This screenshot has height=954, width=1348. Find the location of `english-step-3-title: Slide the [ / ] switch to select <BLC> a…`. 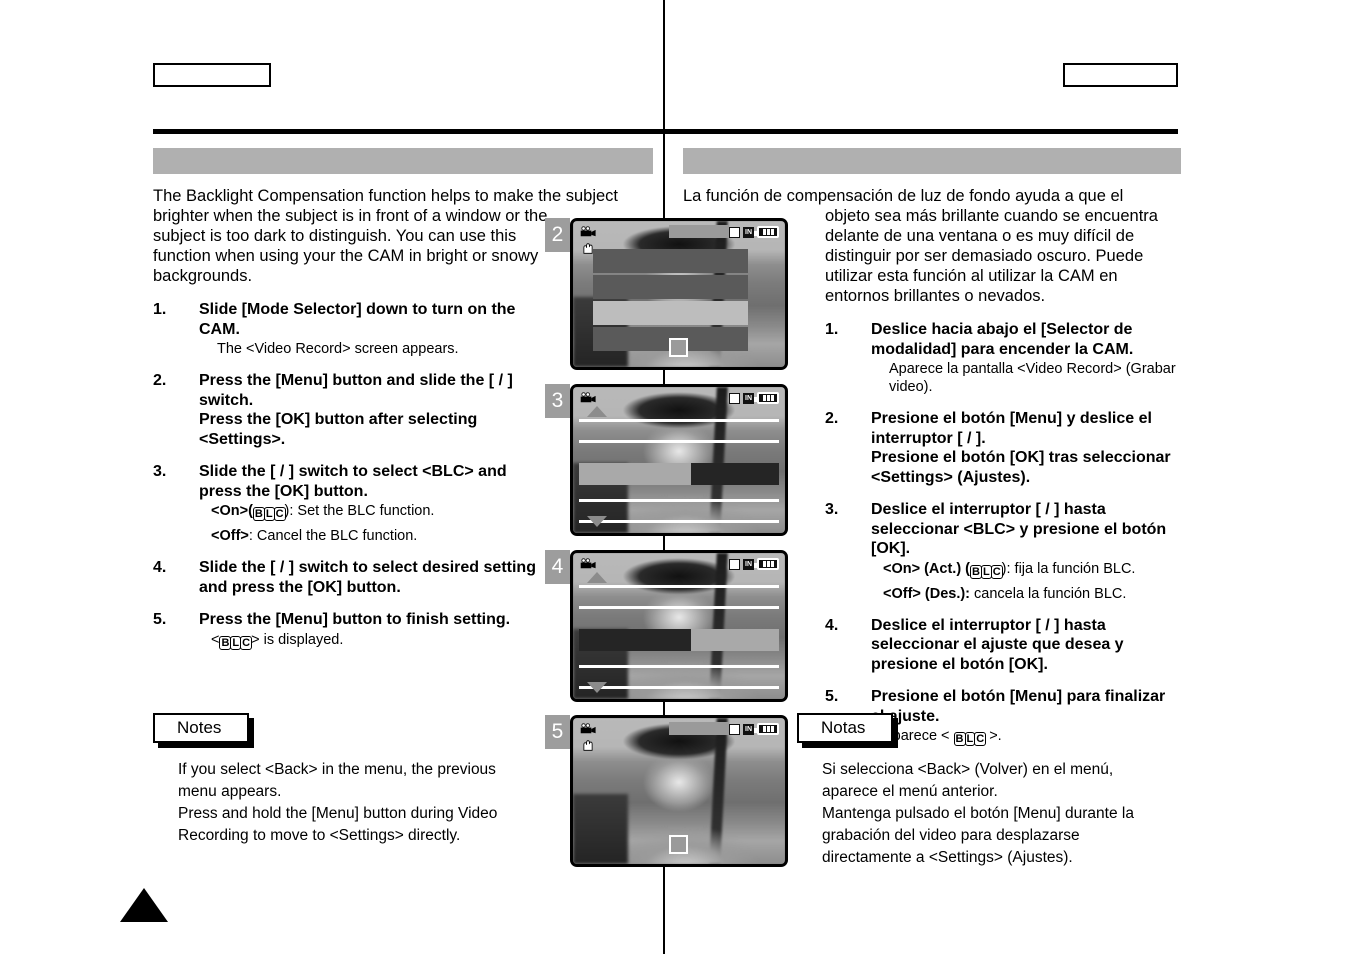

english-step-3-title: Slide the [ / ] switch to select <BLC> a… is located at coordinates (353, 481).